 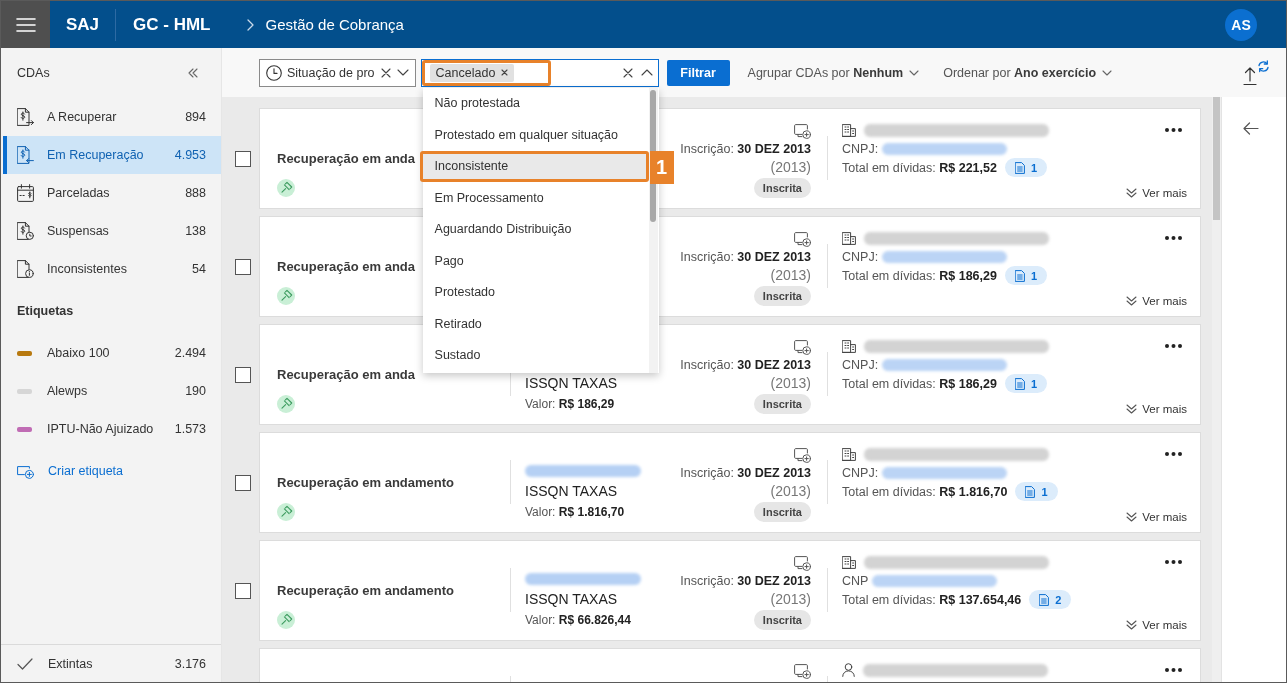 What do you see at coordinates (505, 72) in the screenshot?
I see `remove-icon` at bounding box center [505, 72].